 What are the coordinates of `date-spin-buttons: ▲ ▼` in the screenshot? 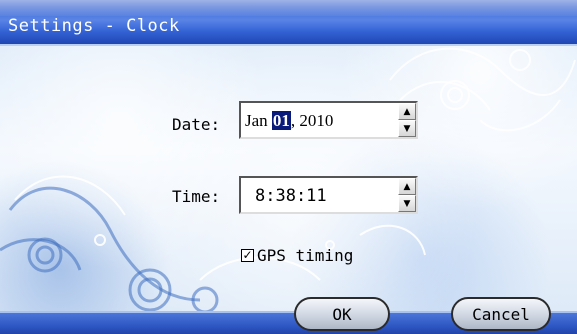 It's located at (407, 120).